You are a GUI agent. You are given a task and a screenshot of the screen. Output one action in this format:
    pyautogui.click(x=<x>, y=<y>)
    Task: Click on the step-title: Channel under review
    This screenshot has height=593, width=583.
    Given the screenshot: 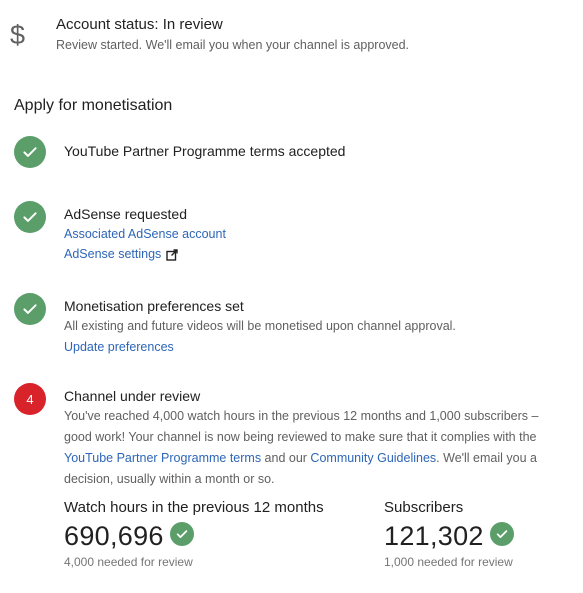 What is the action you would take?
    pyautogui.click(x=132, y=396)
    